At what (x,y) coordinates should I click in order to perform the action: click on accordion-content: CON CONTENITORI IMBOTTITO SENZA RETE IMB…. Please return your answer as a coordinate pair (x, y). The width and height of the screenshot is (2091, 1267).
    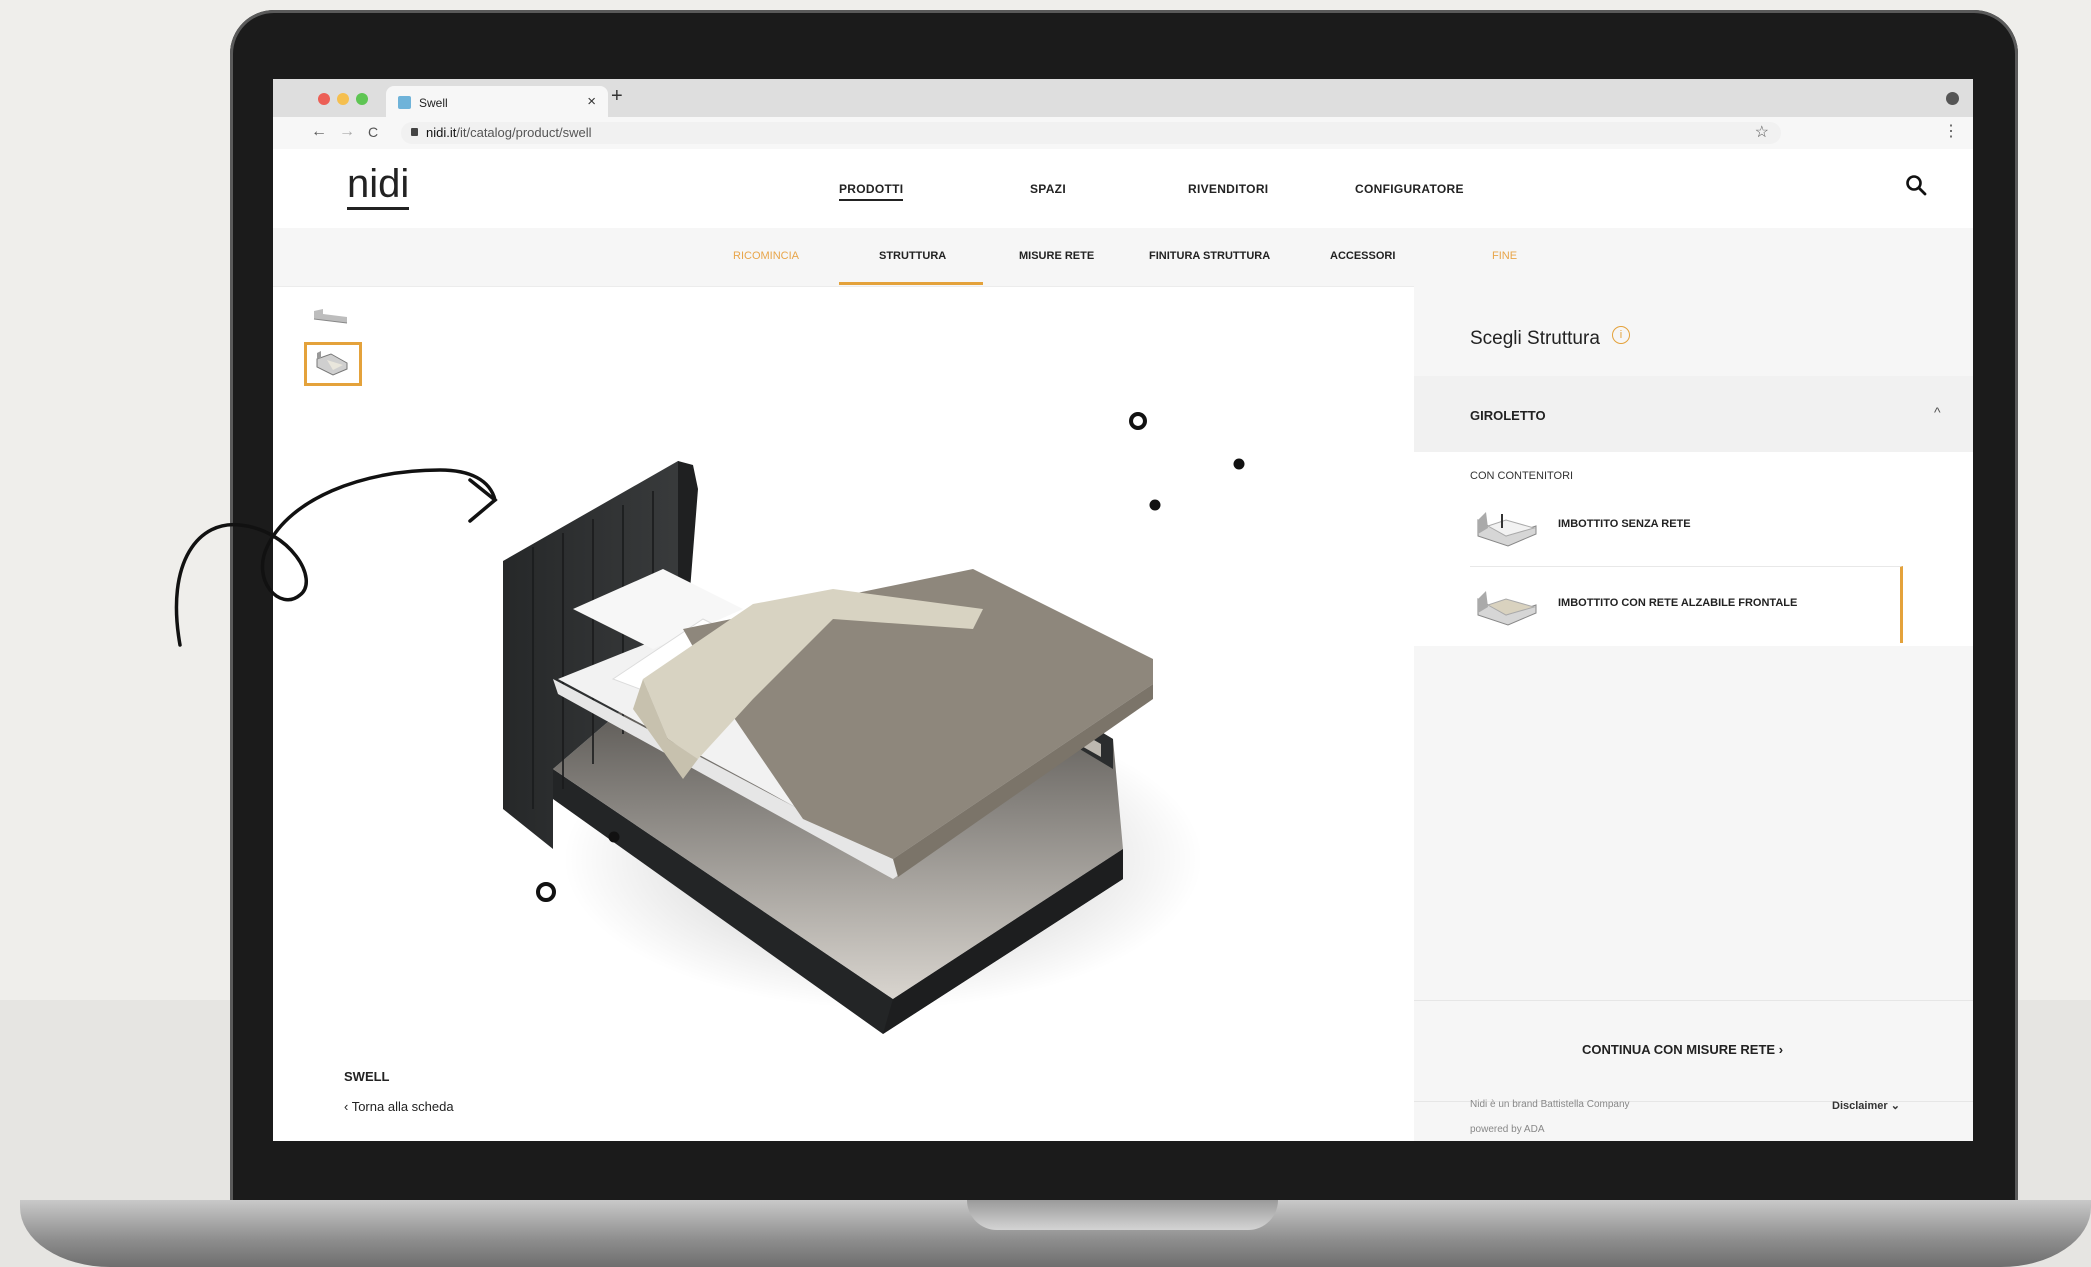
    Looking at the image, I should click on (1693, 549).